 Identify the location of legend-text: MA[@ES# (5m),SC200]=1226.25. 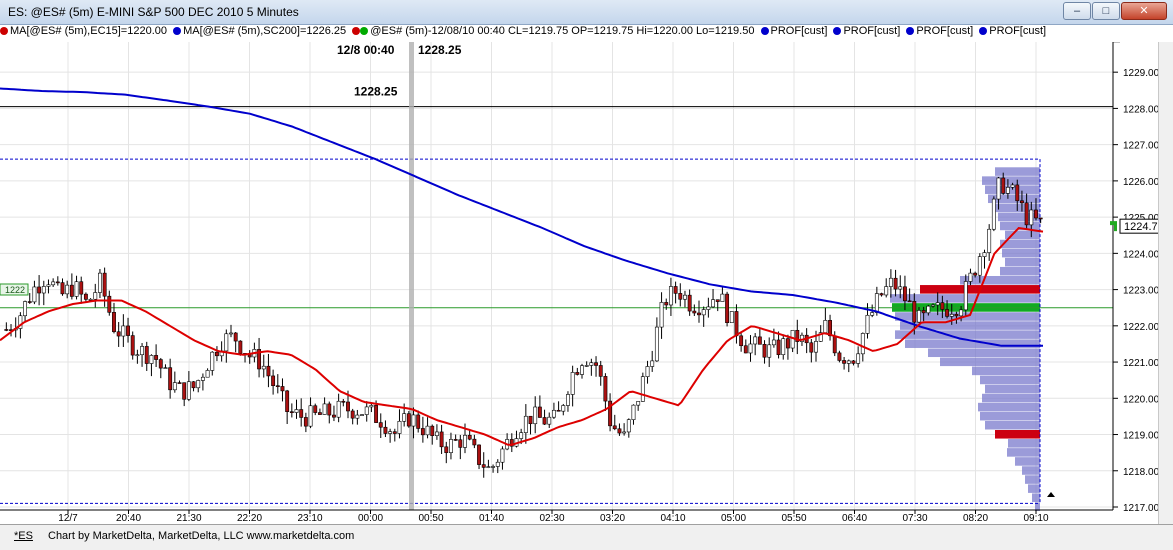
(265, 31).